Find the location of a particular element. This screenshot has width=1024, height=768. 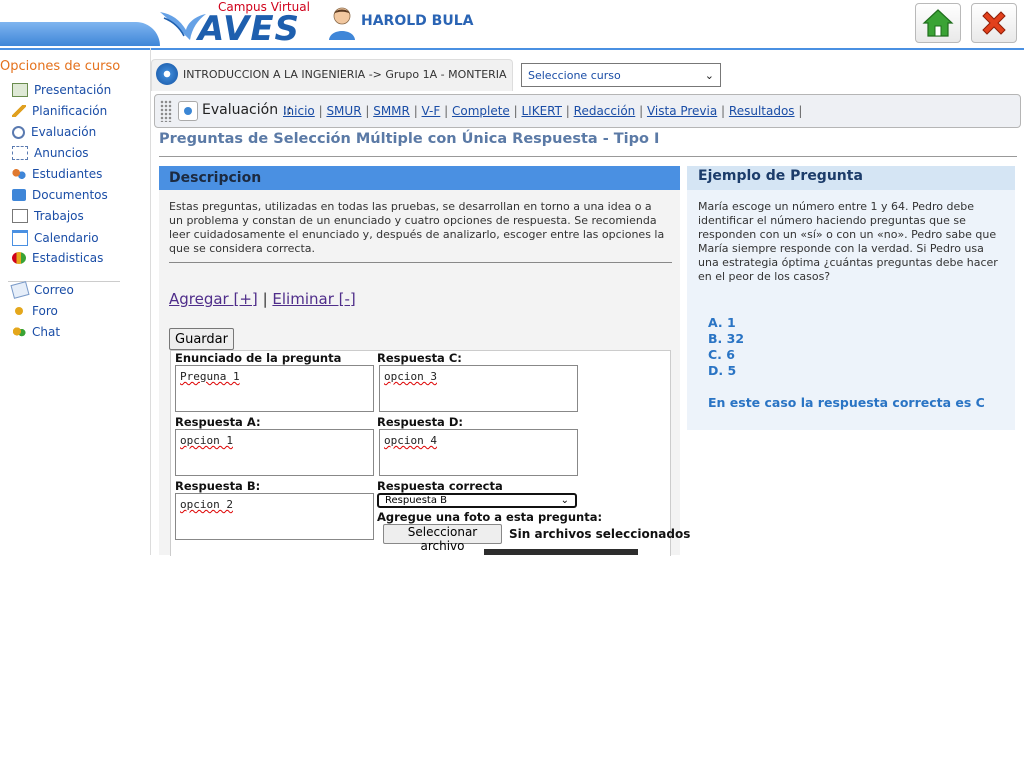

exit-button is located at coordinates (994, 23).